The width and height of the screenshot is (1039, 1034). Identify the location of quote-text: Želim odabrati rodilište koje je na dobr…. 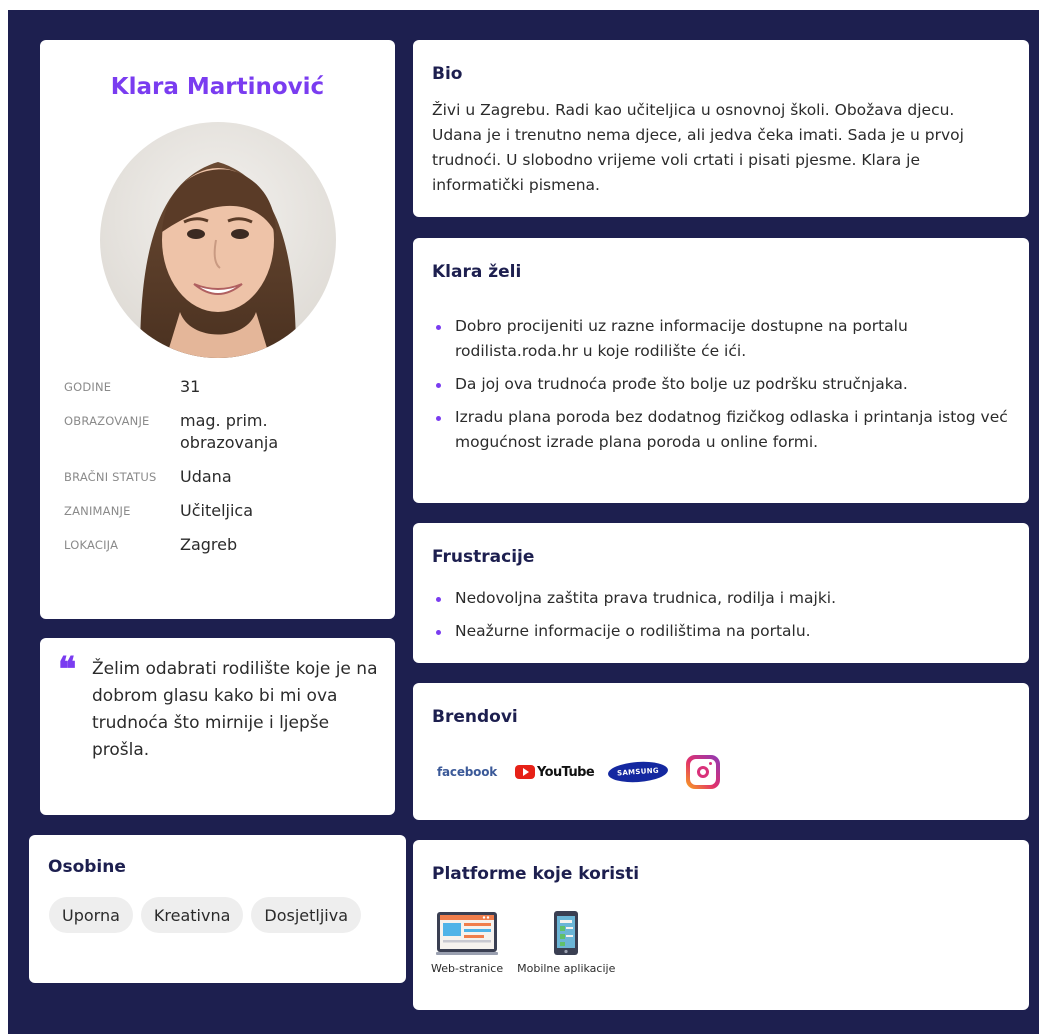
(235, 709).